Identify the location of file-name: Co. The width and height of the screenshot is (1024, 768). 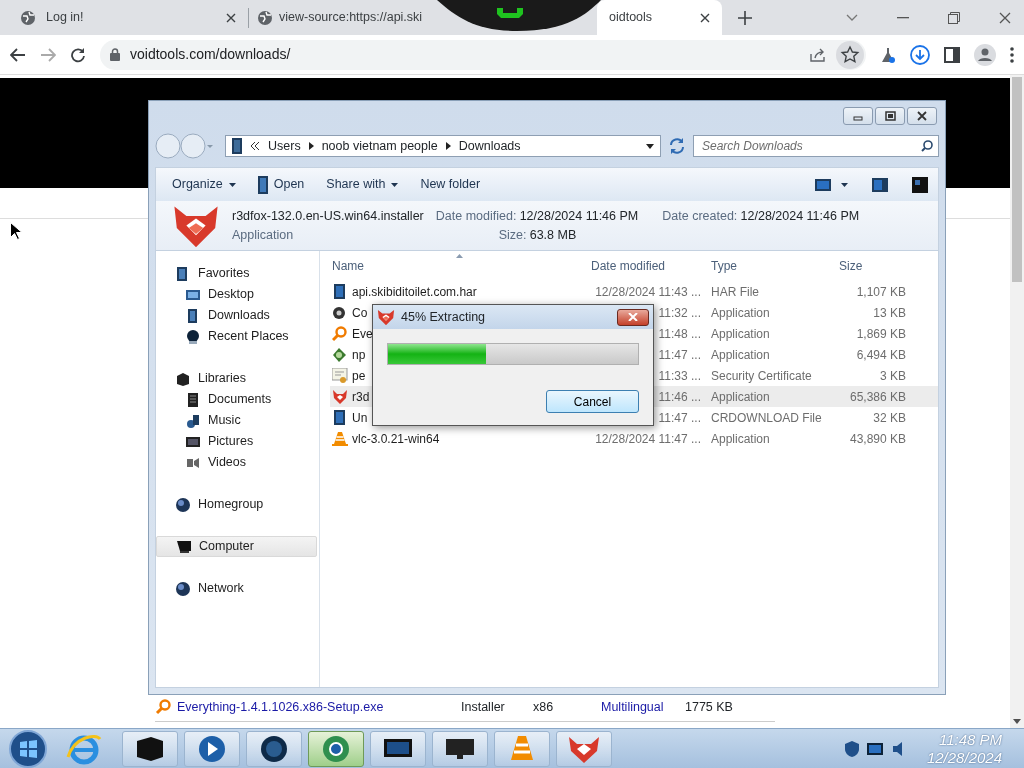
(360, 313).